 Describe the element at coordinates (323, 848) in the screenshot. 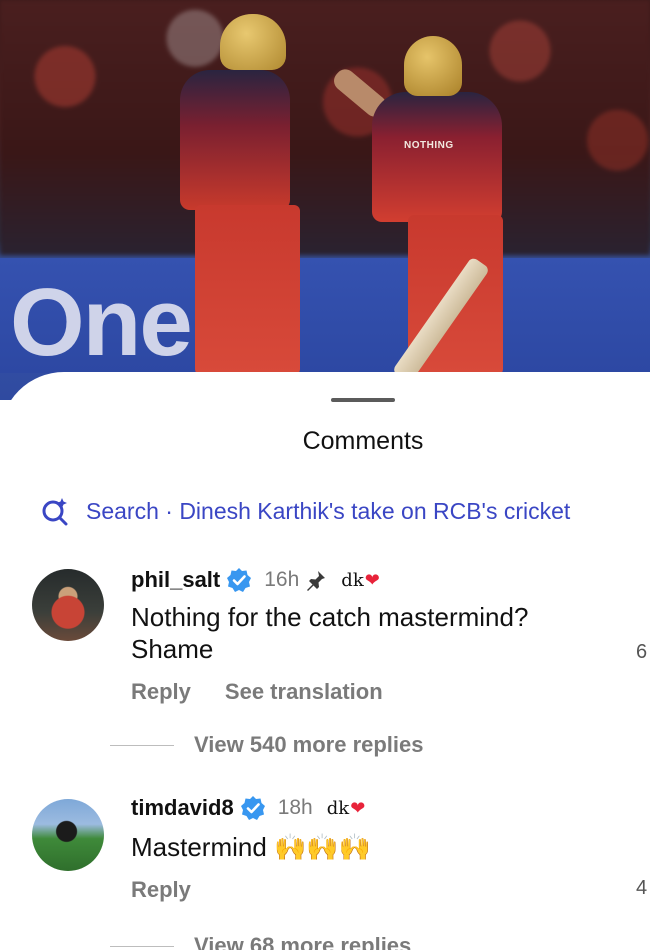

I see `clapping-hands-emoji: 🙌🙌🙌` at that location.